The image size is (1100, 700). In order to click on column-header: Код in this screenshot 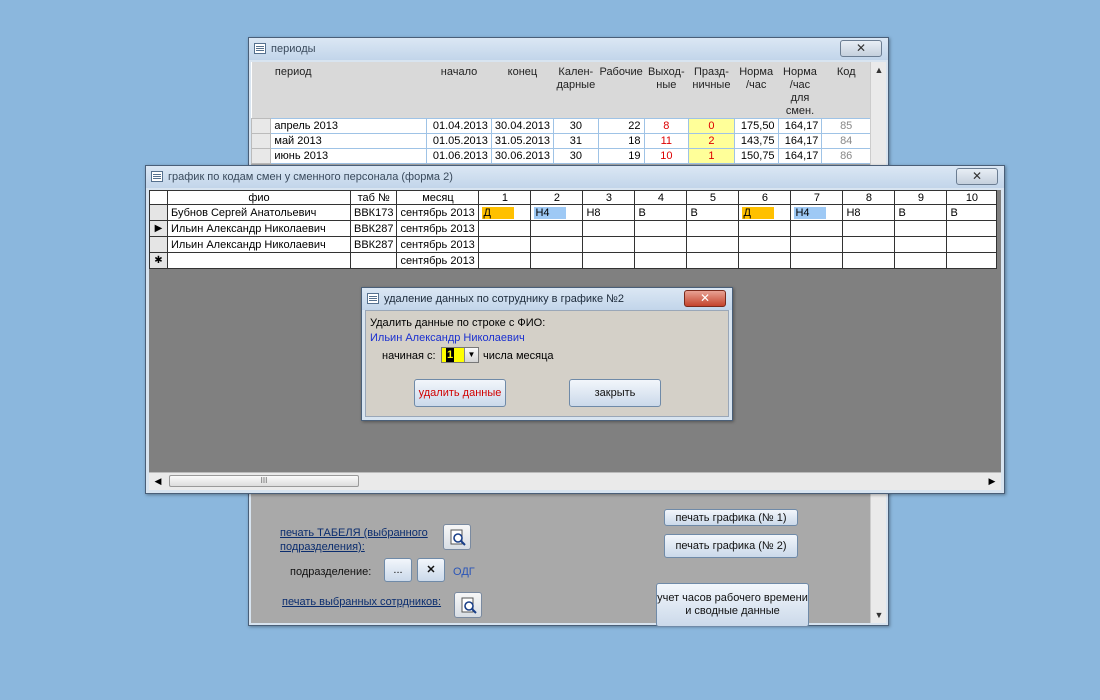, I will do `click(846, 90)`.